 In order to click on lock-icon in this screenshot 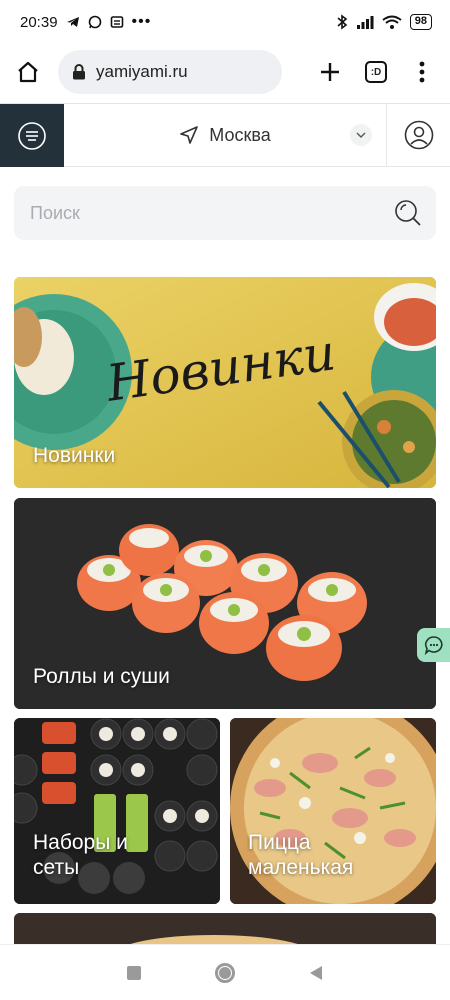, I will do `click(79, 72)`.